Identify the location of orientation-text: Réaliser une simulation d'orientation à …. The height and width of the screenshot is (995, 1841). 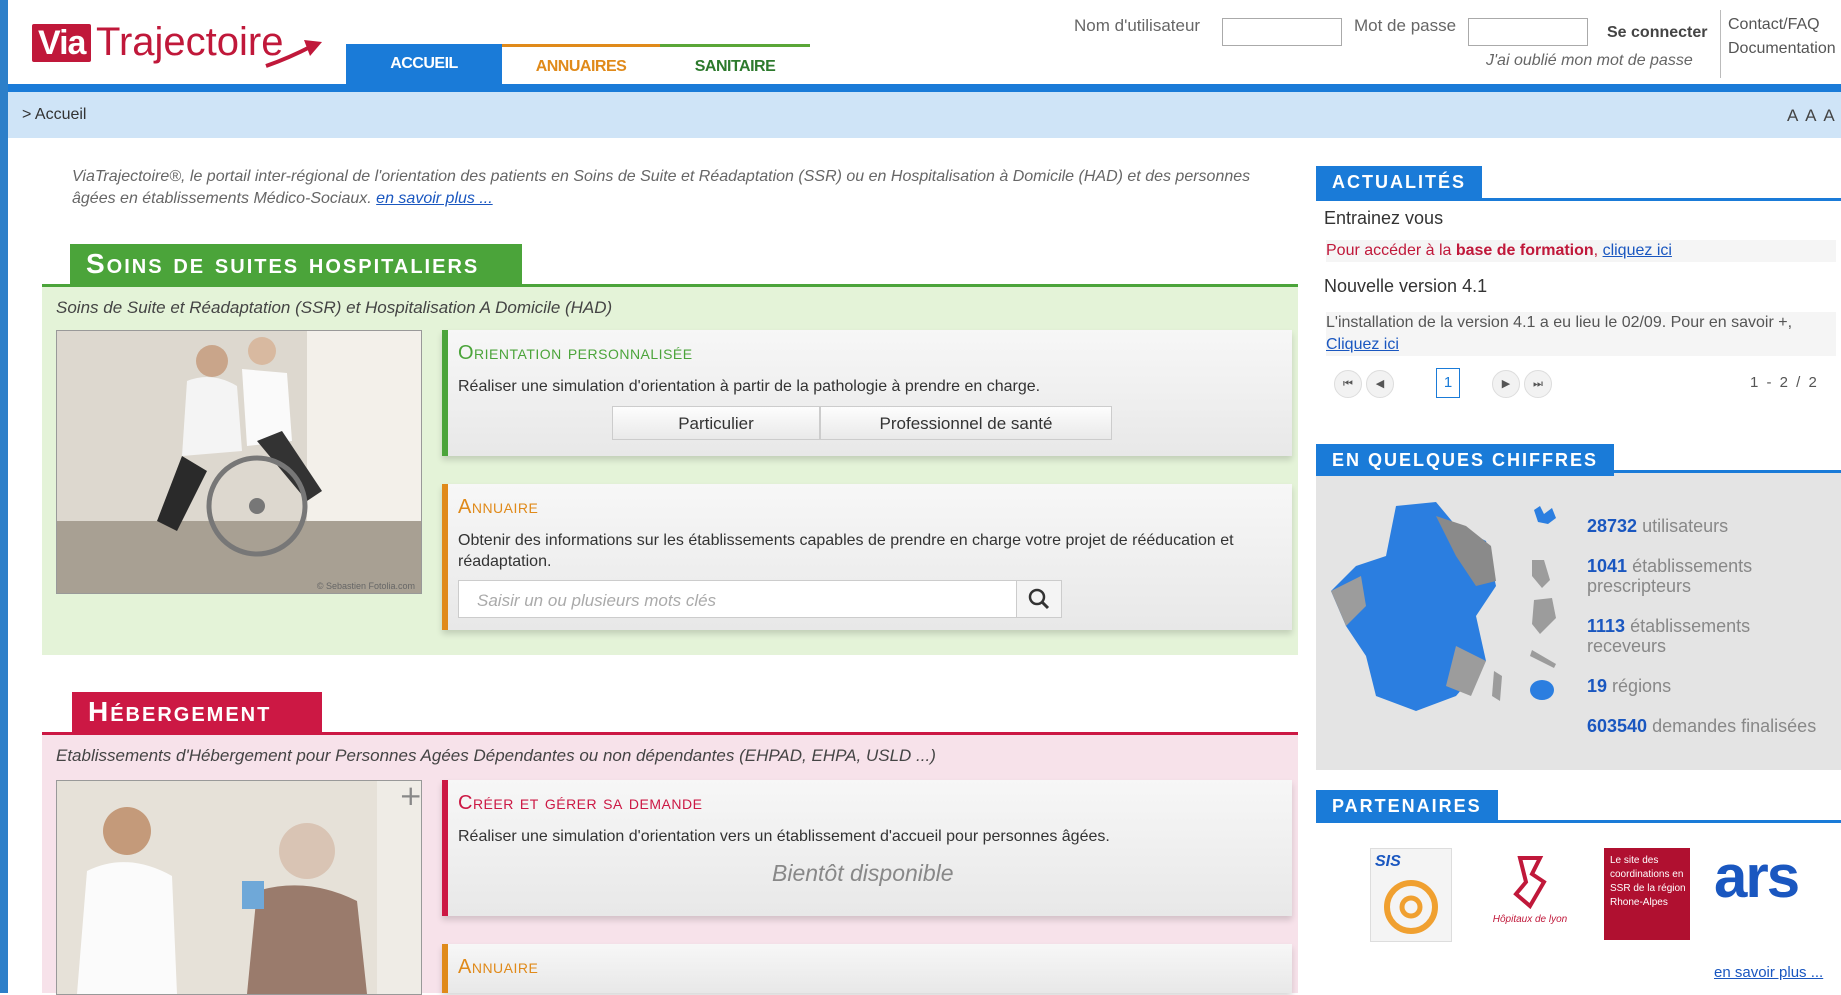
(749, 386).